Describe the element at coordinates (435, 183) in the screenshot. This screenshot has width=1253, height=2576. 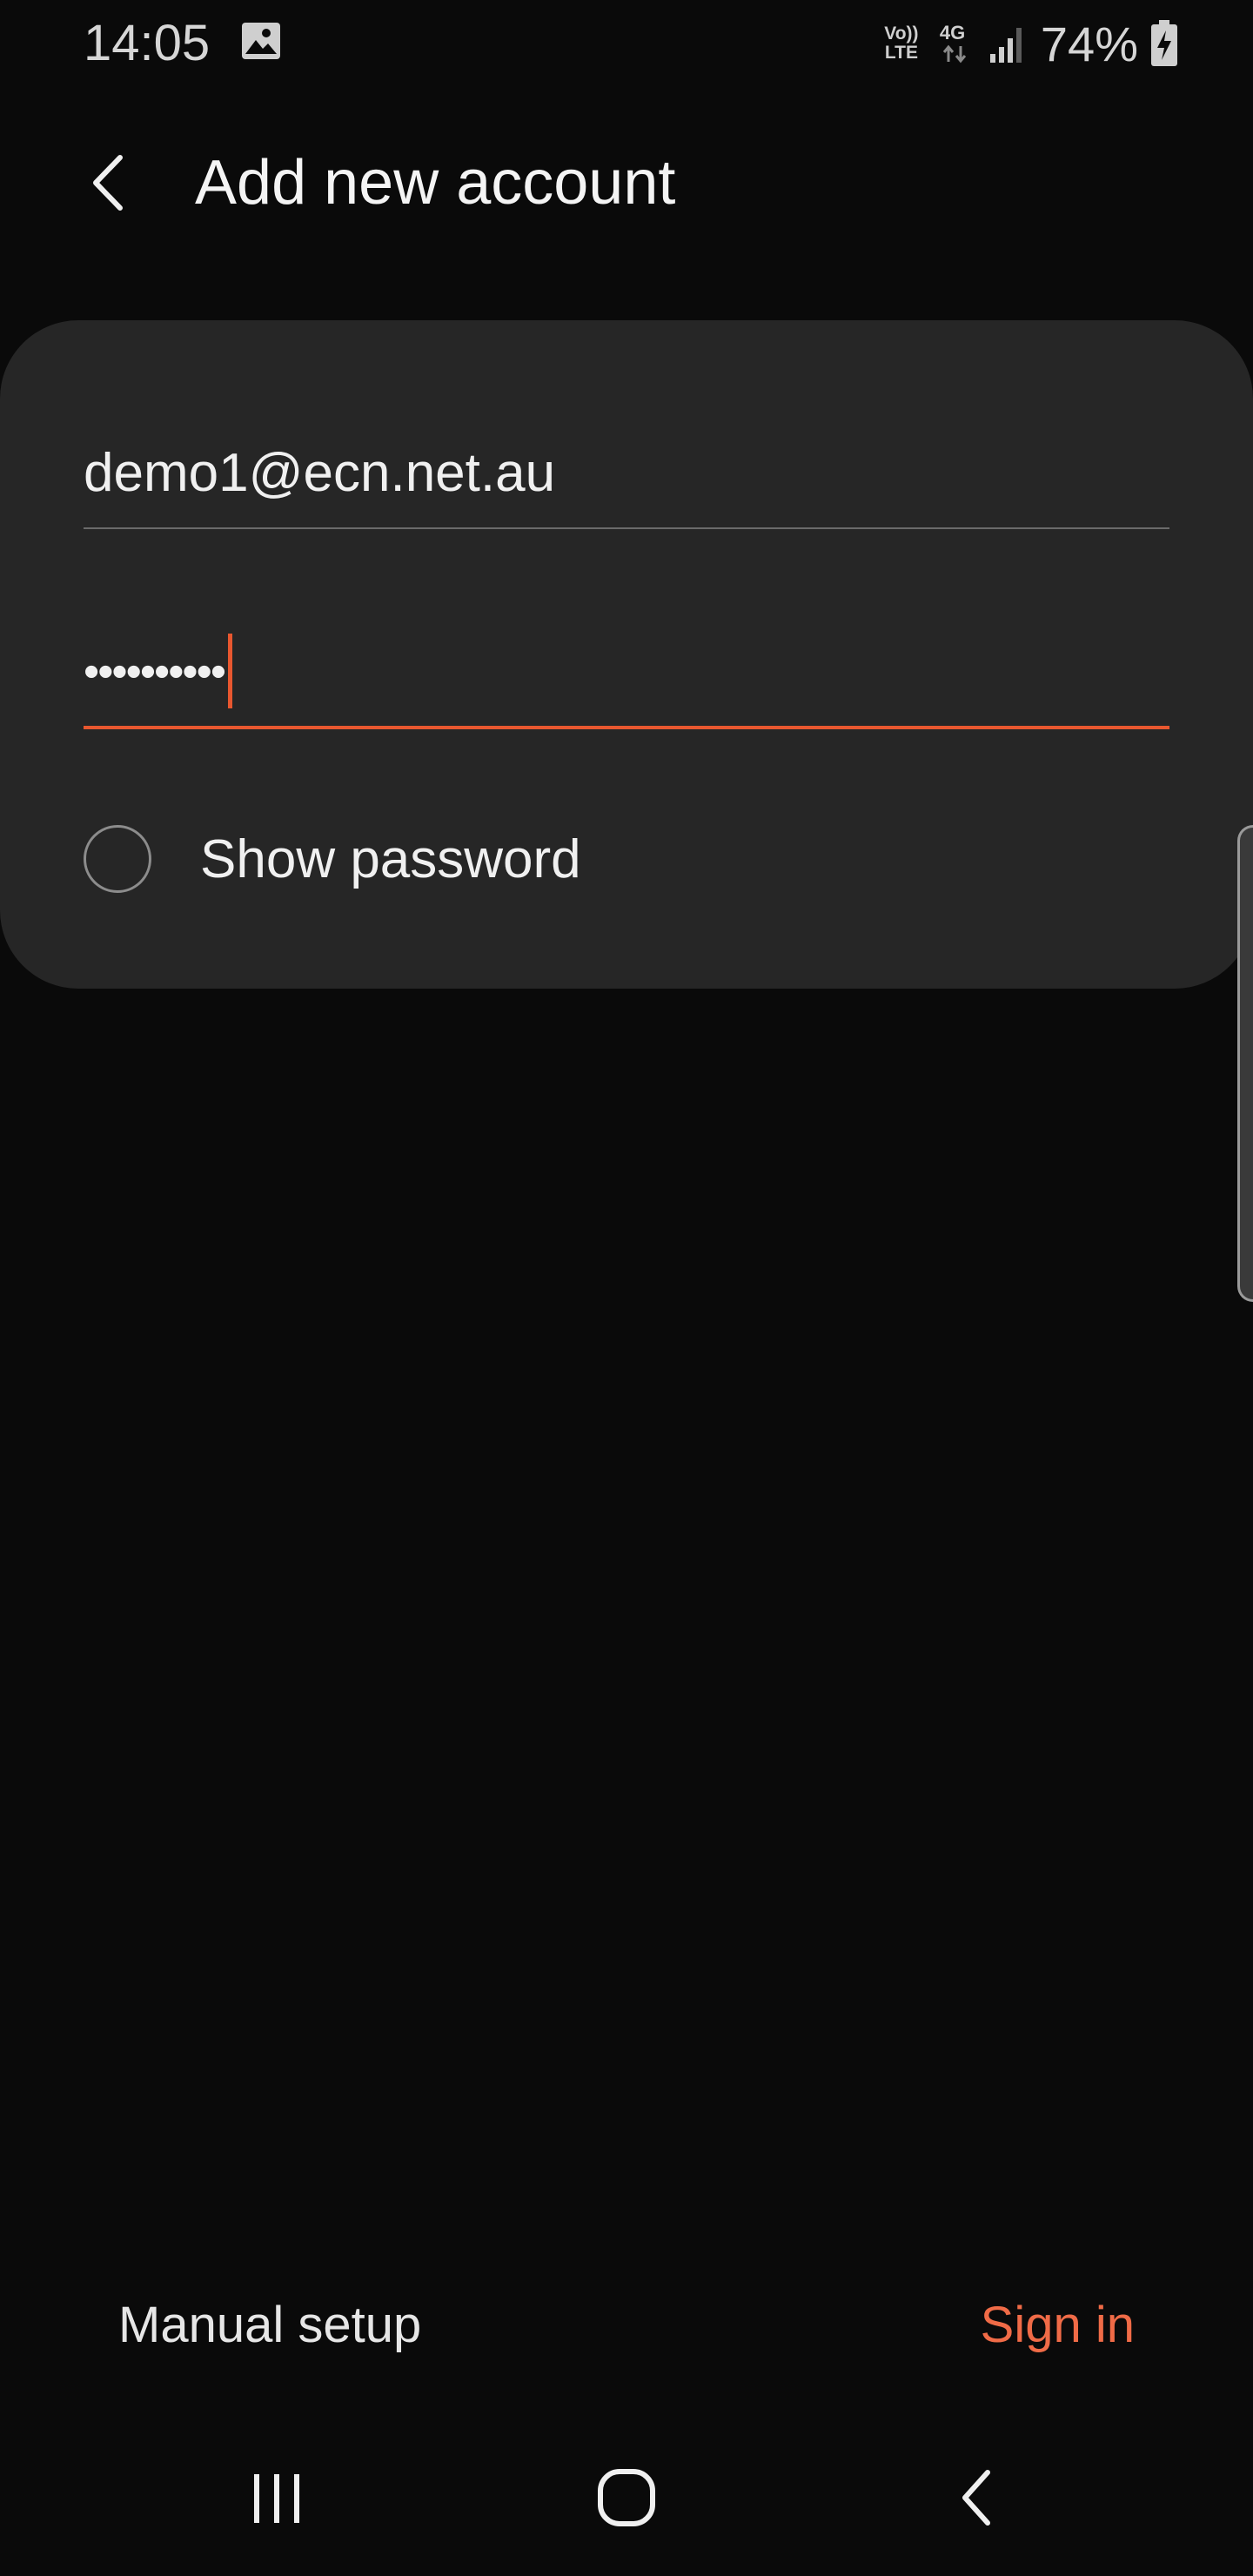
I see `page-title: Add new account` at that location.